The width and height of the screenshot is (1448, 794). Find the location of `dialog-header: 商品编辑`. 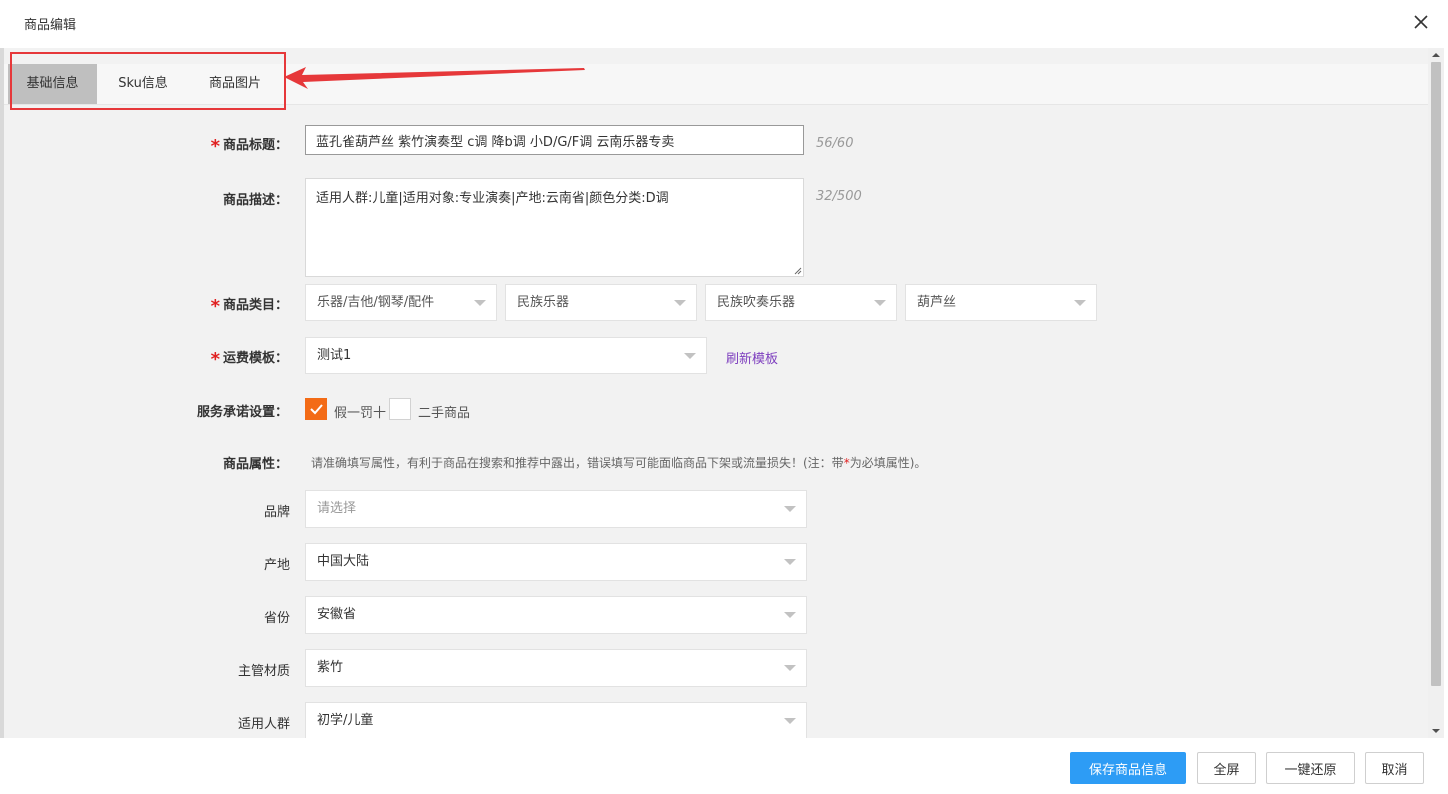

dialog-header: 商品编辑 is located at coordinates (724, 24).